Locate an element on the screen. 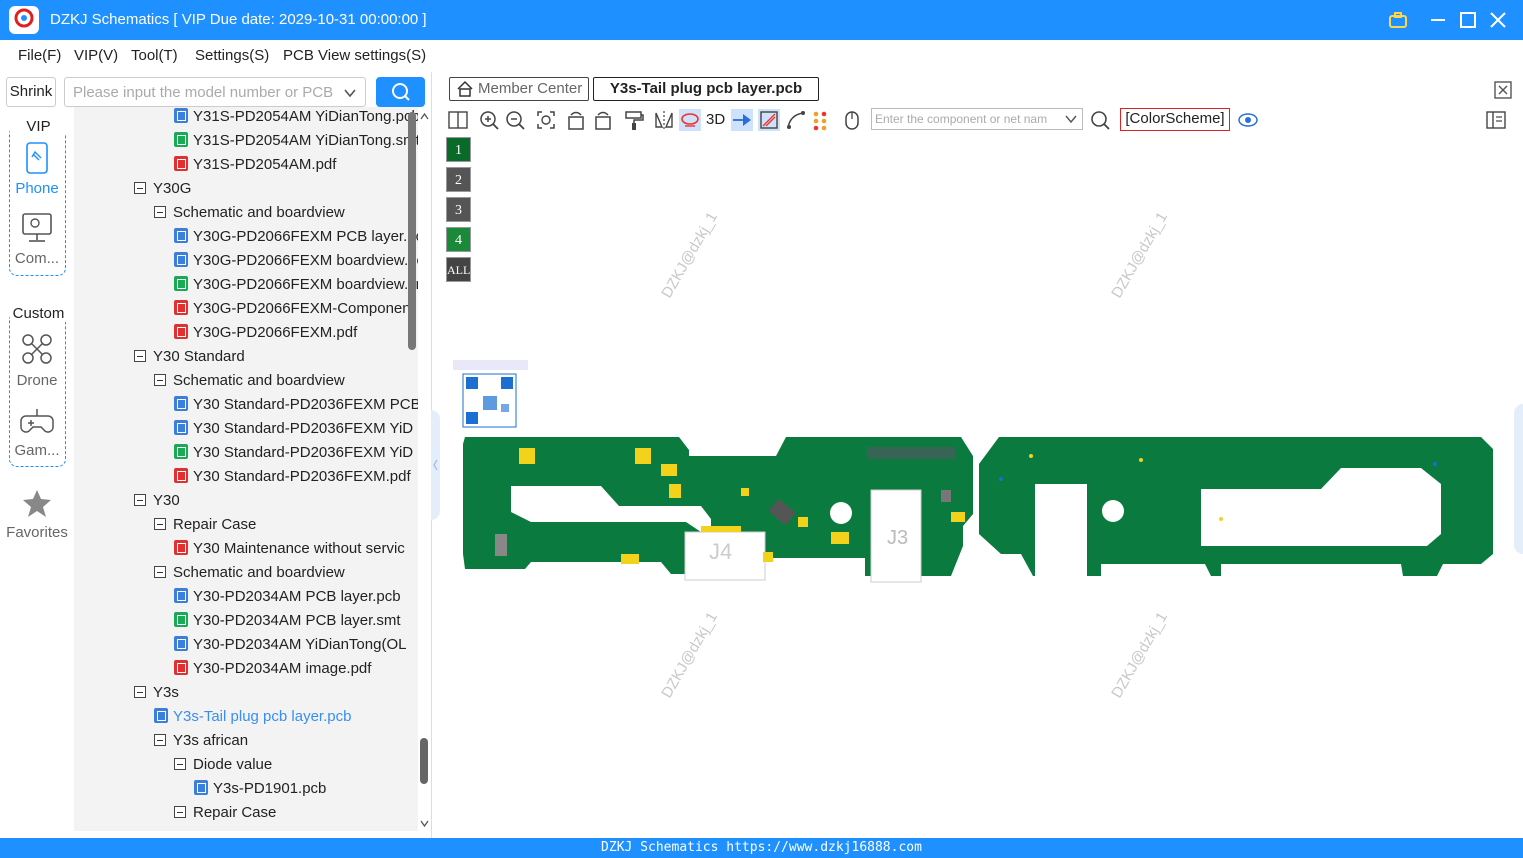  zoom-out-icon is located at coordinates (515, 120).